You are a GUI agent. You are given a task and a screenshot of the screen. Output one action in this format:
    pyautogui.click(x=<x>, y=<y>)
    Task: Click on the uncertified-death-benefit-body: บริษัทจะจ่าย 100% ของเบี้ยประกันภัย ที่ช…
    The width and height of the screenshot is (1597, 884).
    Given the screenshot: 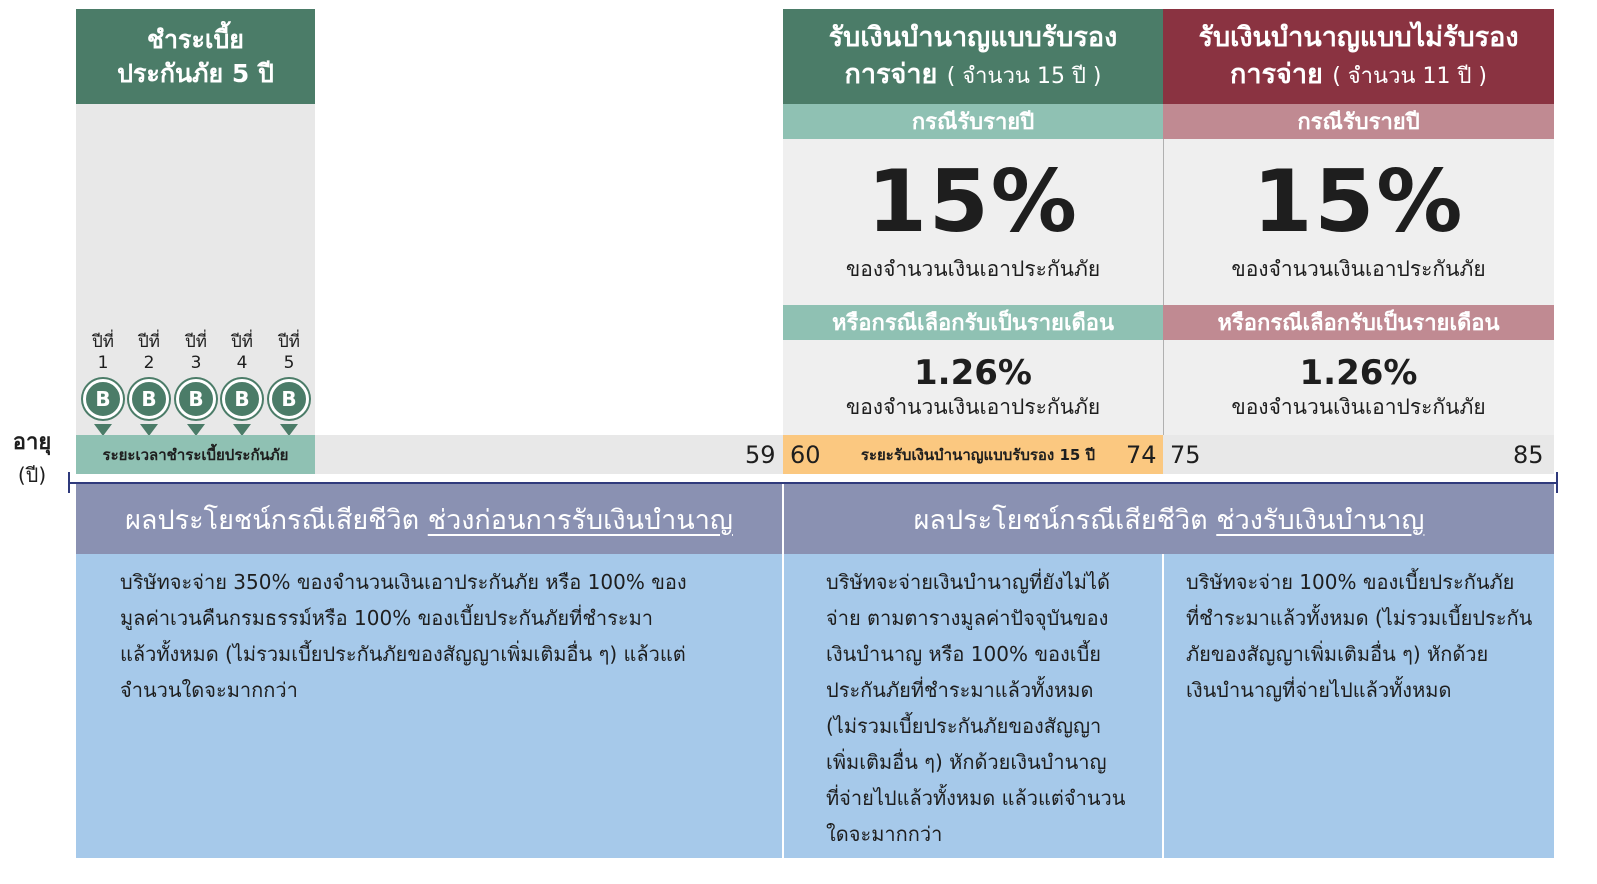 What is the action you would take?
    pyautogui.click(x=1359, y=706)
    